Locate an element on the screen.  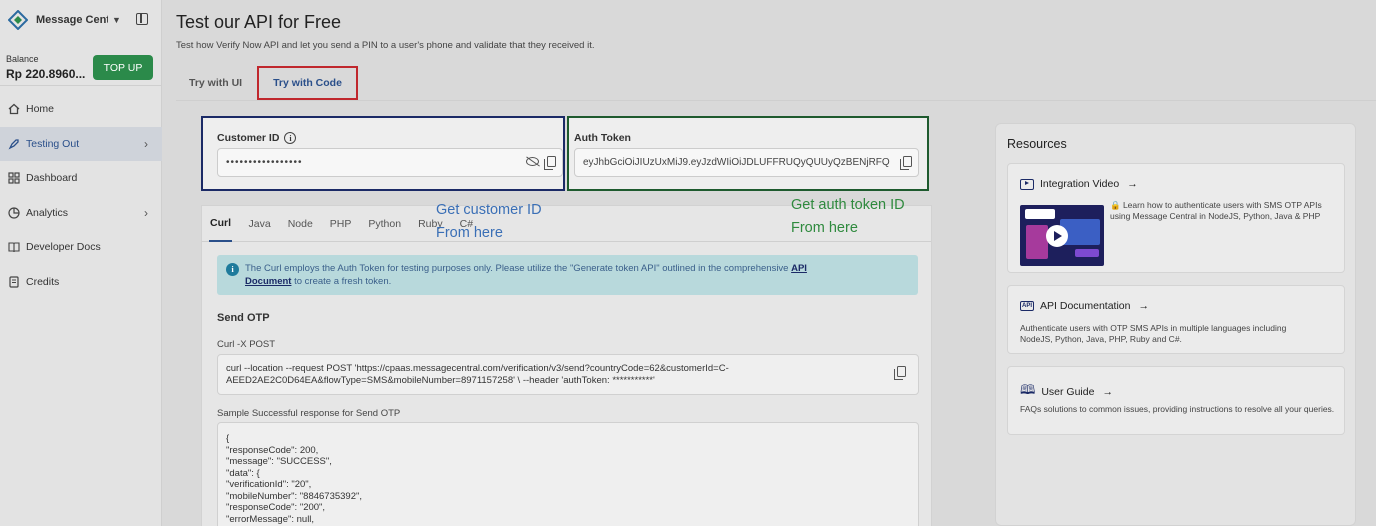
book-icon is located at coordinates (14, 247).